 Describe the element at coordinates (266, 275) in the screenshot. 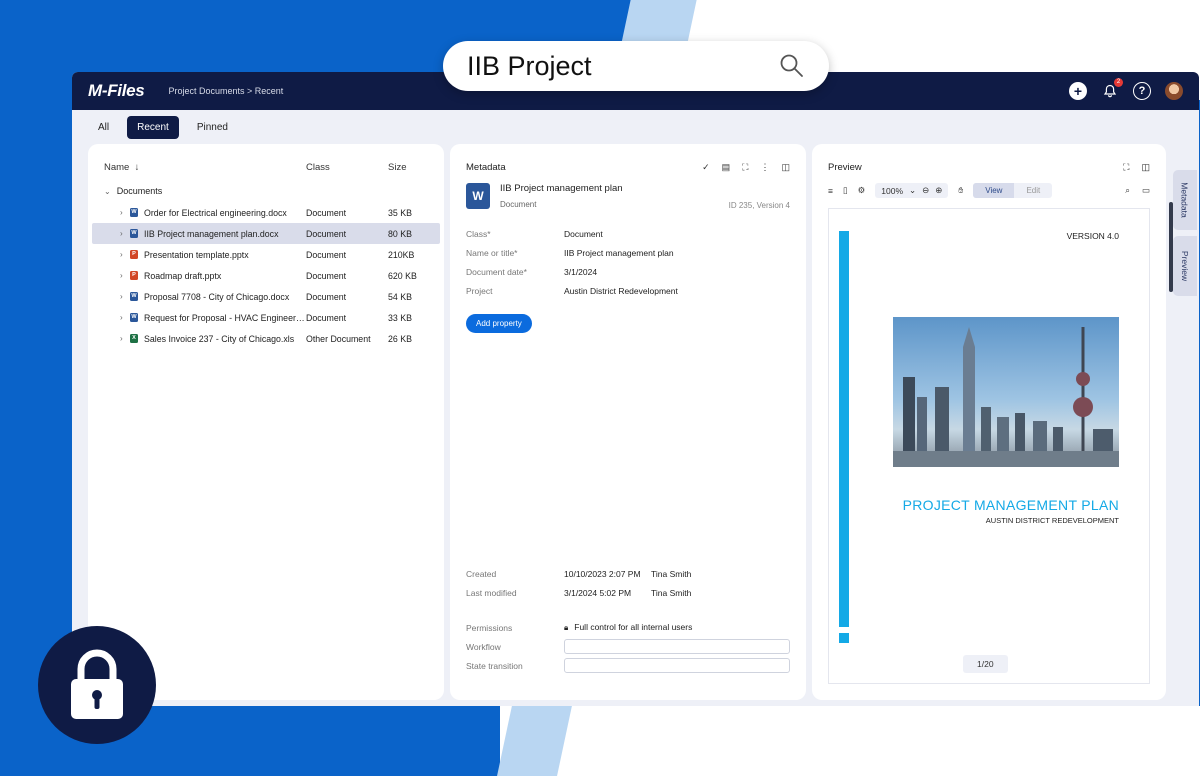

I see `table-row: › P Roadmap draft.pptx Document 620 KB` at that location.